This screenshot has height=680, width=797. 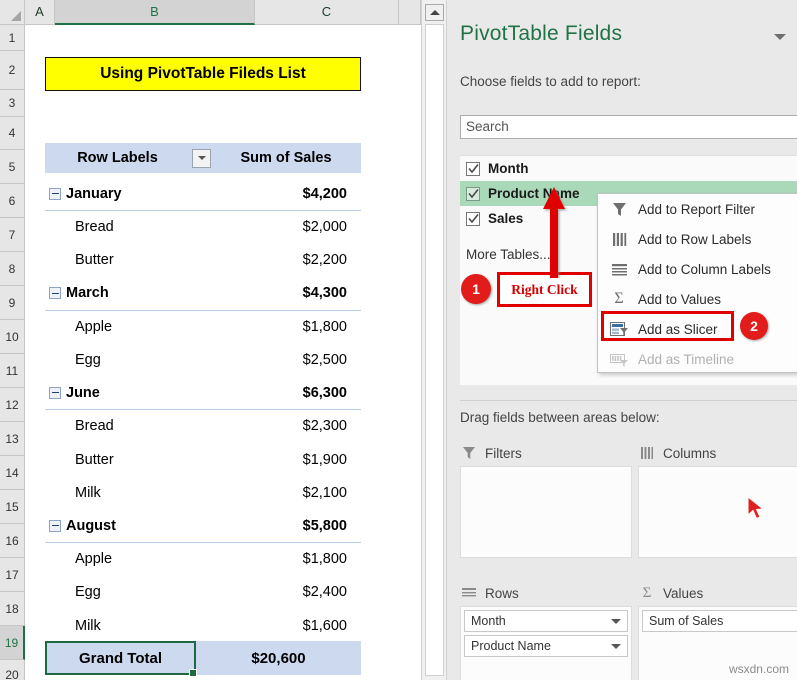 What do you see at coordinates (12, 38) in the screenshot?
I see `row-header-1: 1` at bounding box center [12, 38].